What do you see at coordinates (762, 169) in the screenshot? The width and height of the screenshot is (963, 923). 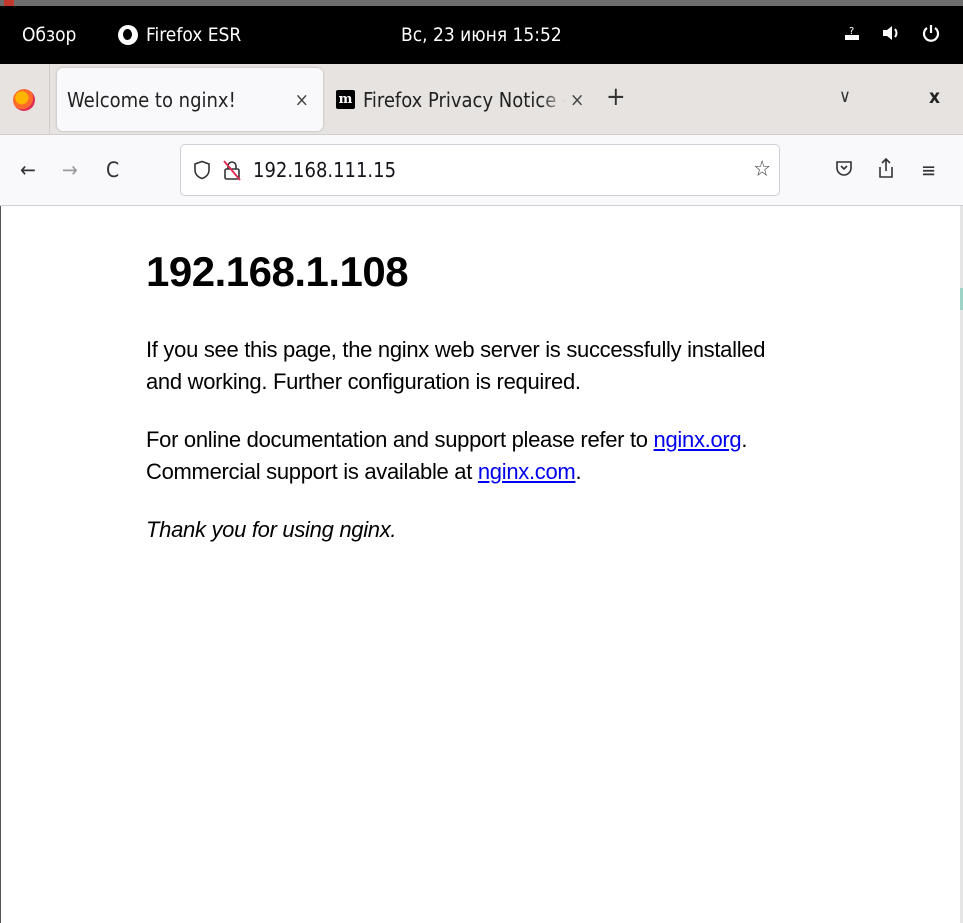 I see `bookmark-star-icon: ☆` at bounding box center [762, 169].